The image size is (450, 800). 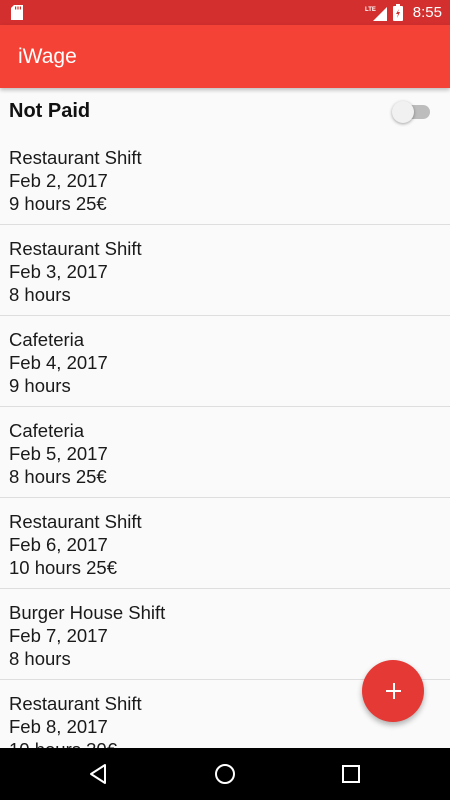 What do you see at coordinates (58, 544) in the screenshot?
I see `shift-date: Feb 6, 2017` at bounding box center [58, 544].